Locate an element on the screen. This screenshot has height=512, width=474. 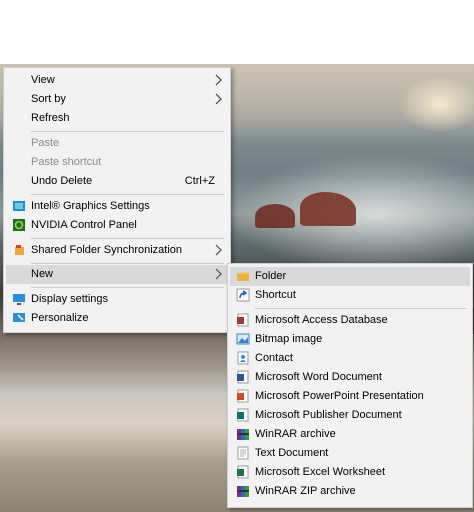
submenu-item-access-database: Microsoft Access Database is located at coordinates (350, 320).